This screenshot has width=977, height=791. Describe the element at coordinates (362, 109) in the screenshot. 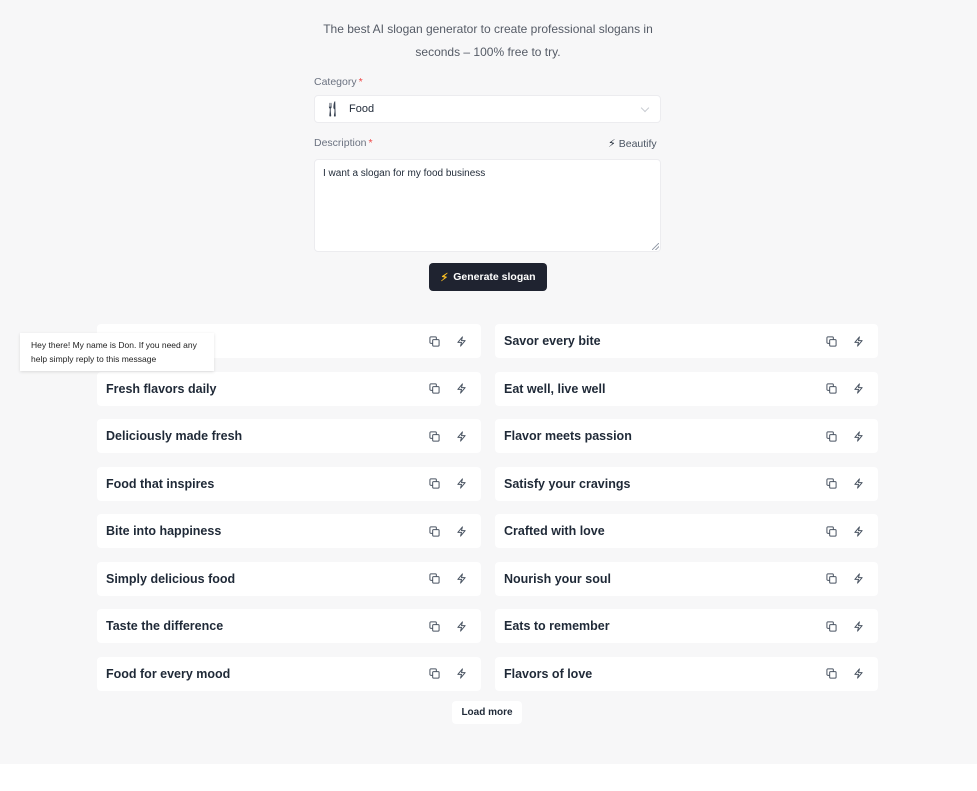

I see `category-value: Food` at that location.